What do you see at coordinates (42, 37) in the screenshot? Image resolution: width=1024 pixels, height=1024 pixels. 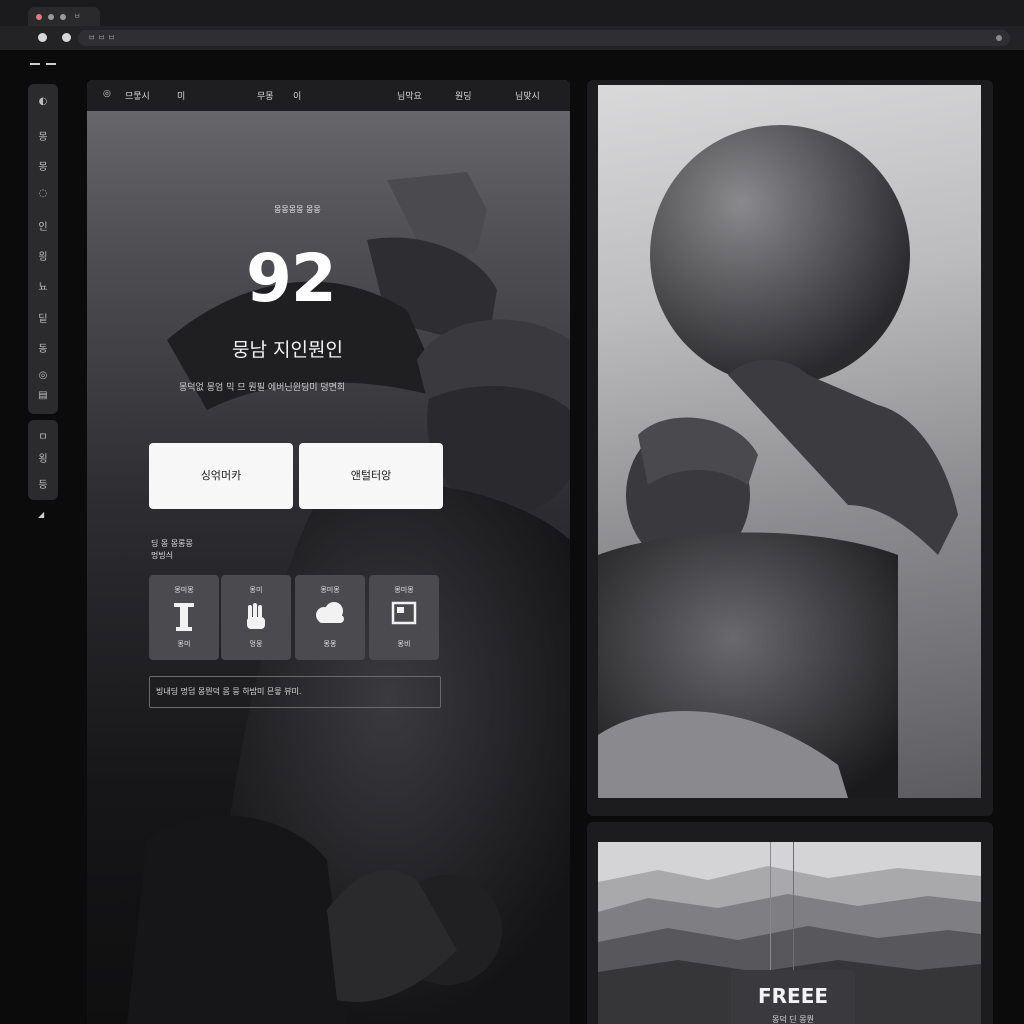 I see `back-icon` at bounding box center [42, 37].